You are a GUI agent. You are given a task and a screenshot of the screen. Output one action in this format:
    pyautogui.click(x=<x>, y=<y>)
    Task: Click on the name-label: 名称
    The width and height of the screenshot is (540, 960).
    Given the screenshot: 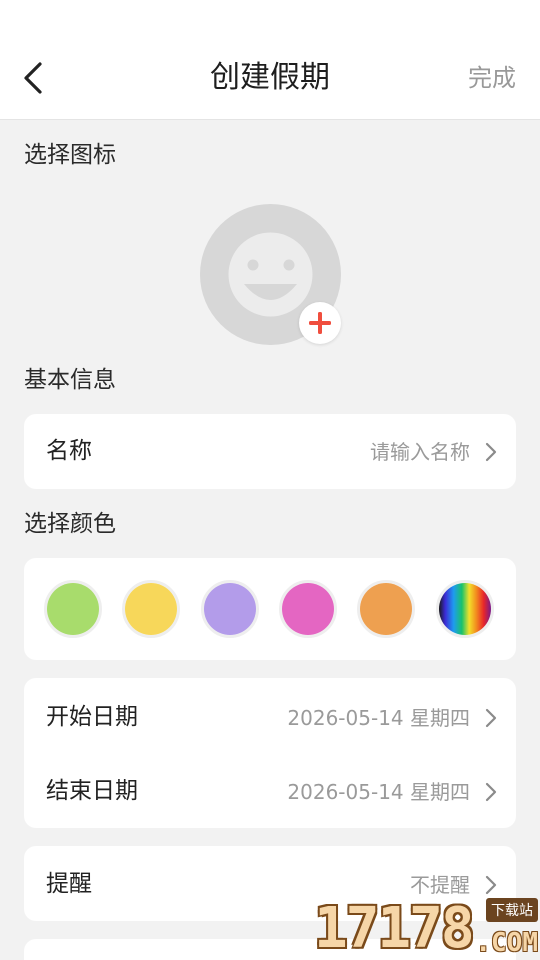 What is the action you would take?
    pyautogui.click(x=69, y=451)
    